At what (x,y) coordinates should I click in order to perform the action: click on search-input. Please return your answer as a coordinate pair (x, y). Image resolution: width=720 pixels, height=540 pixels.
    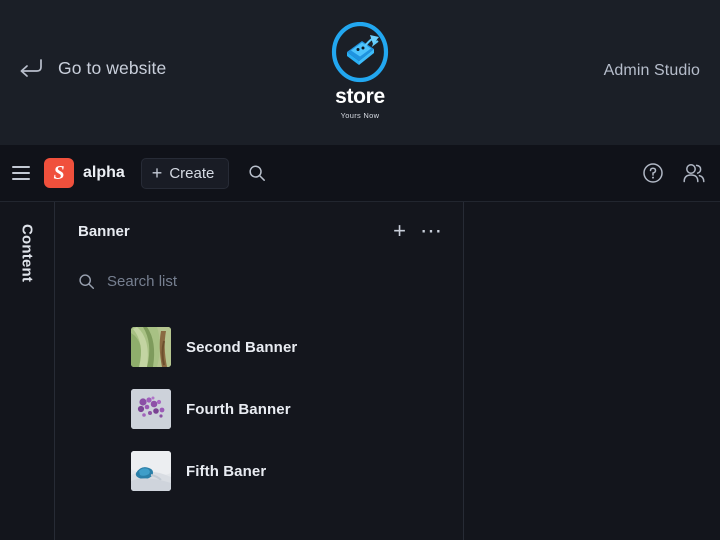
    Looking at the image, I should click on (275, 281).